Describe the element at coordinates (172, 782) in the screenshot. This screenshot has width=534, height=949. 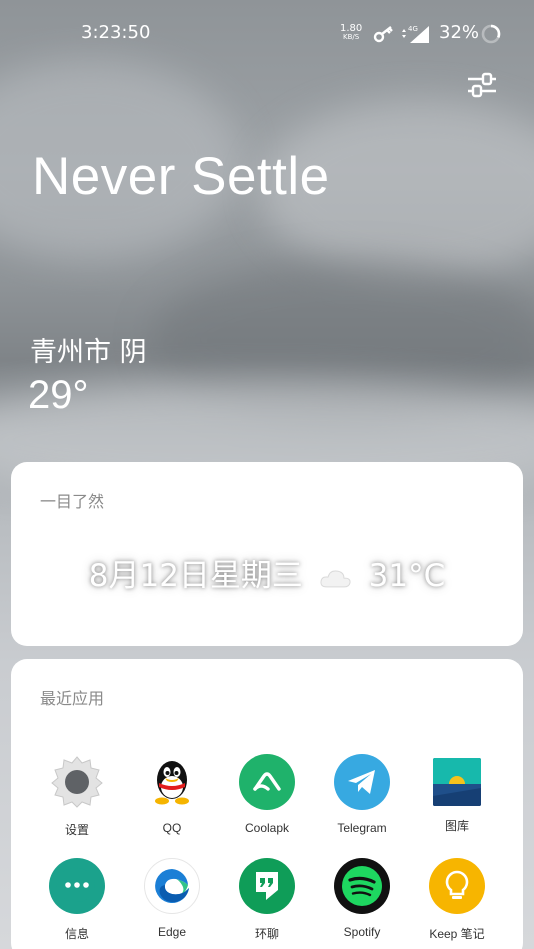
I see `qq-penguin-icon` at that location.